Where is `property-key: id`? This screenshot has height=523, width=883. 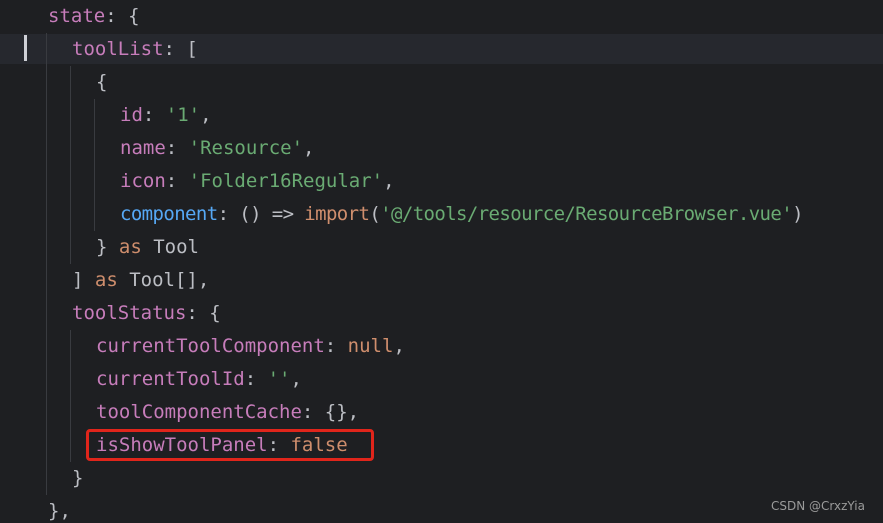 property-key: id is located at coordinates (131, 115).